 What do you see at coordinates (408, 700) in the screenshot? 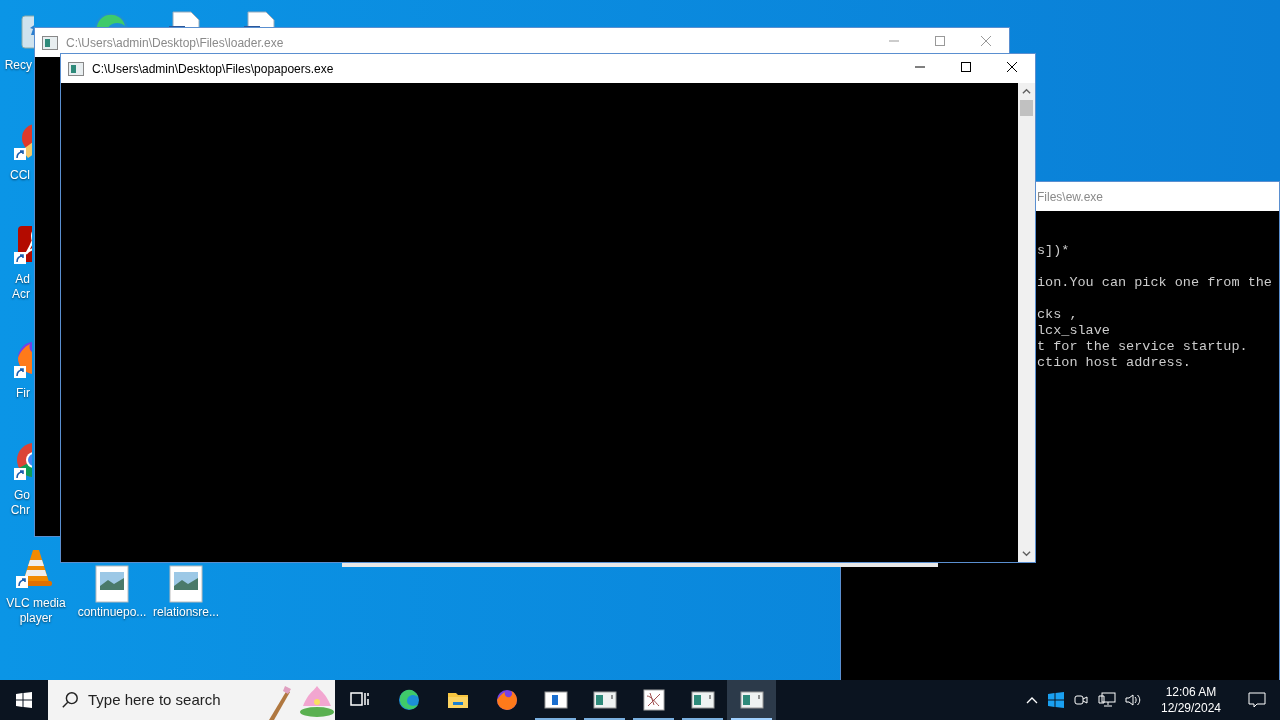
I see `edge-icon` at bounding box center [408, 700].